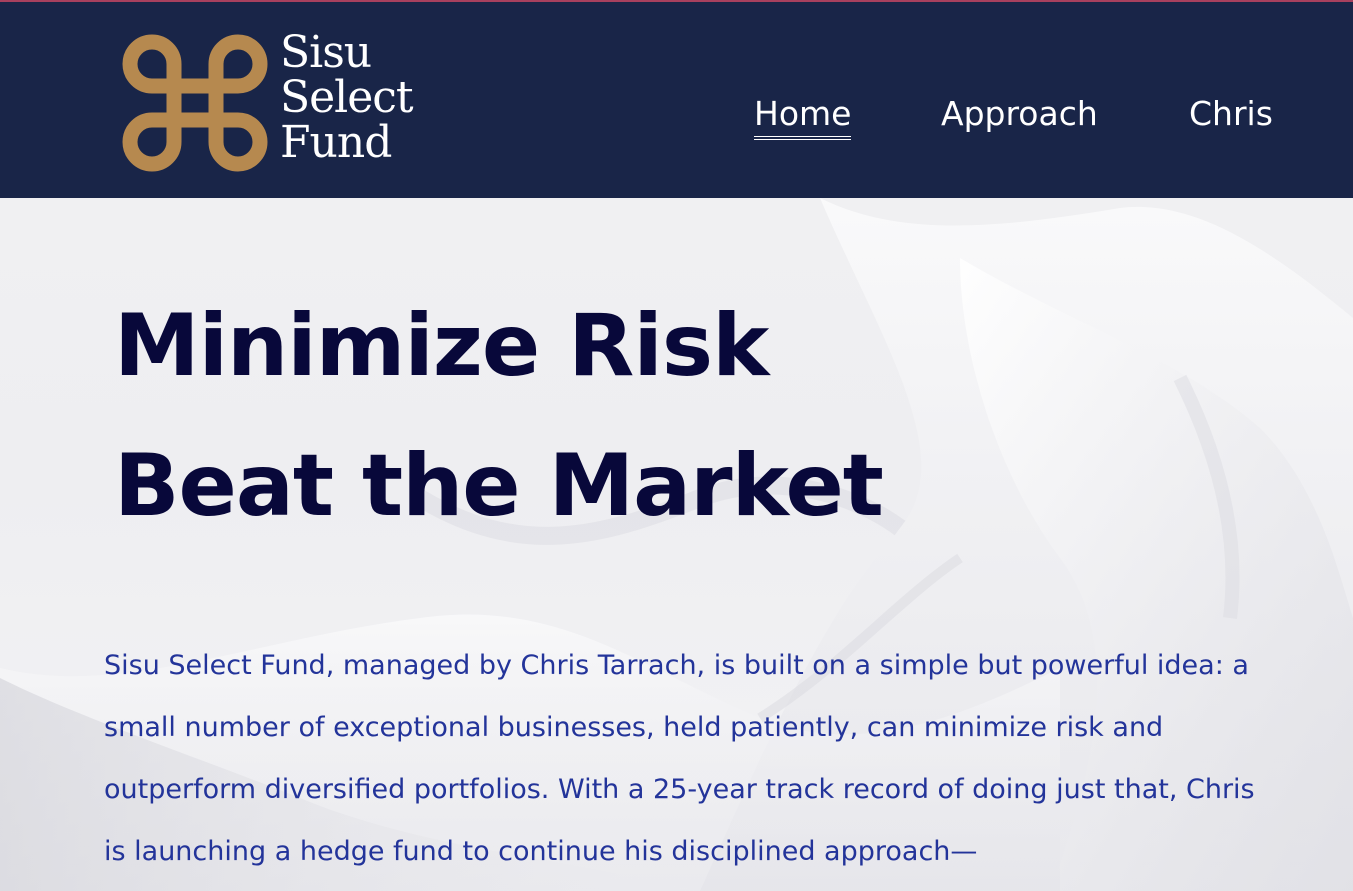 The height and width of the screenshot is (891, 1353). I want to click on brand-name-line1: Sisu, so click(326, 52).